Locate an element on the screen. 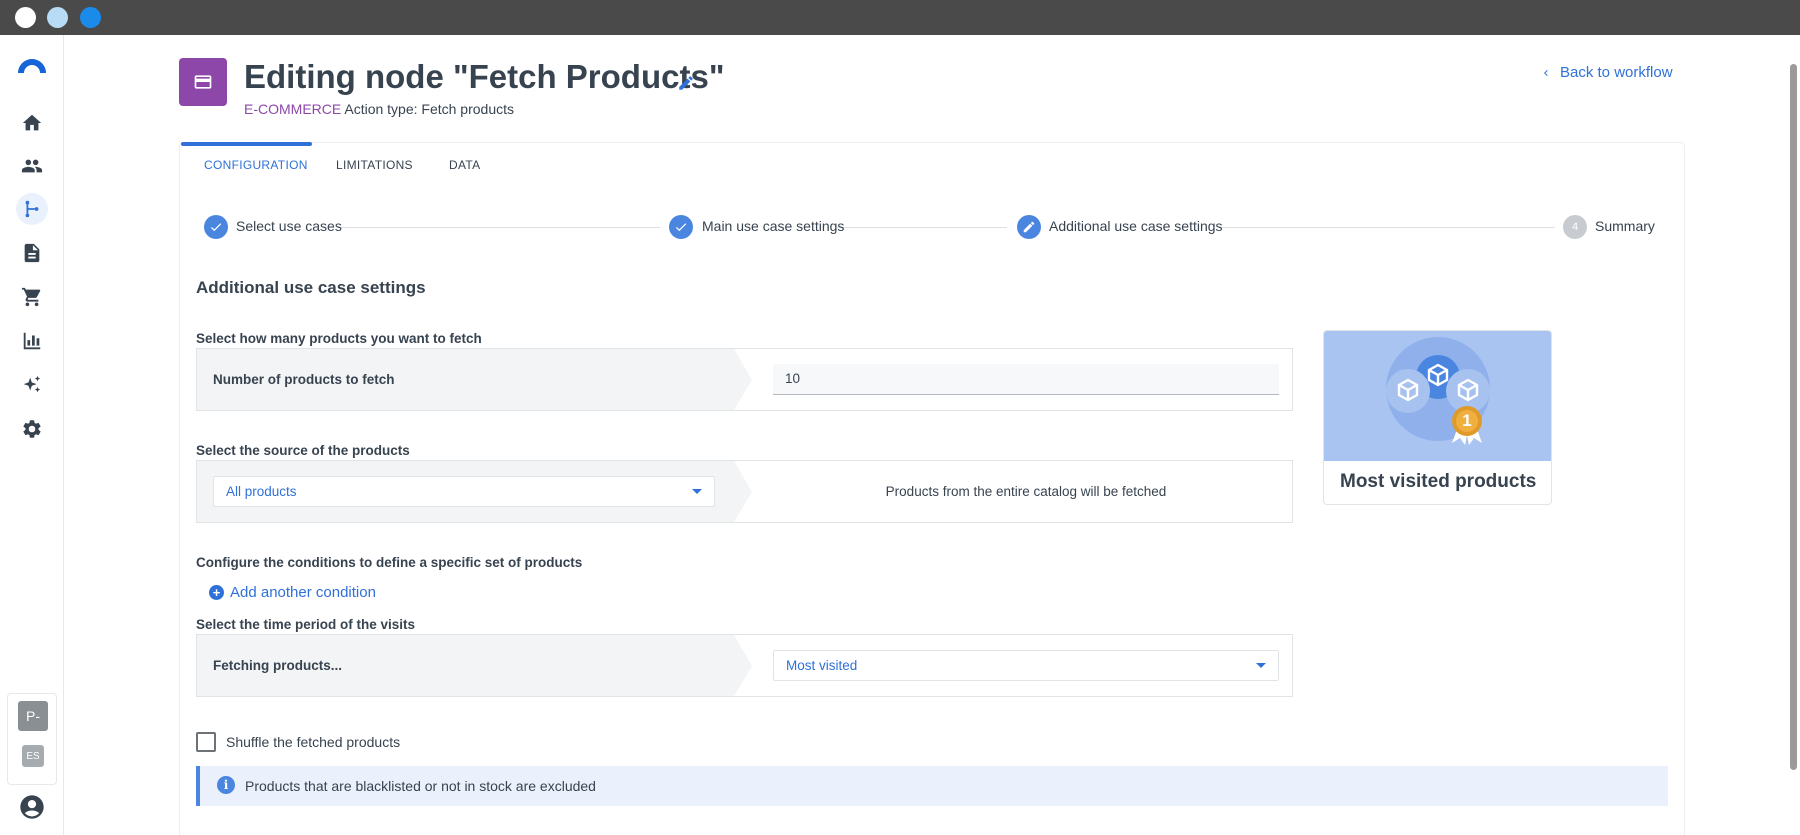  products-count-input: 10 is located at coordinates (1026, 379).